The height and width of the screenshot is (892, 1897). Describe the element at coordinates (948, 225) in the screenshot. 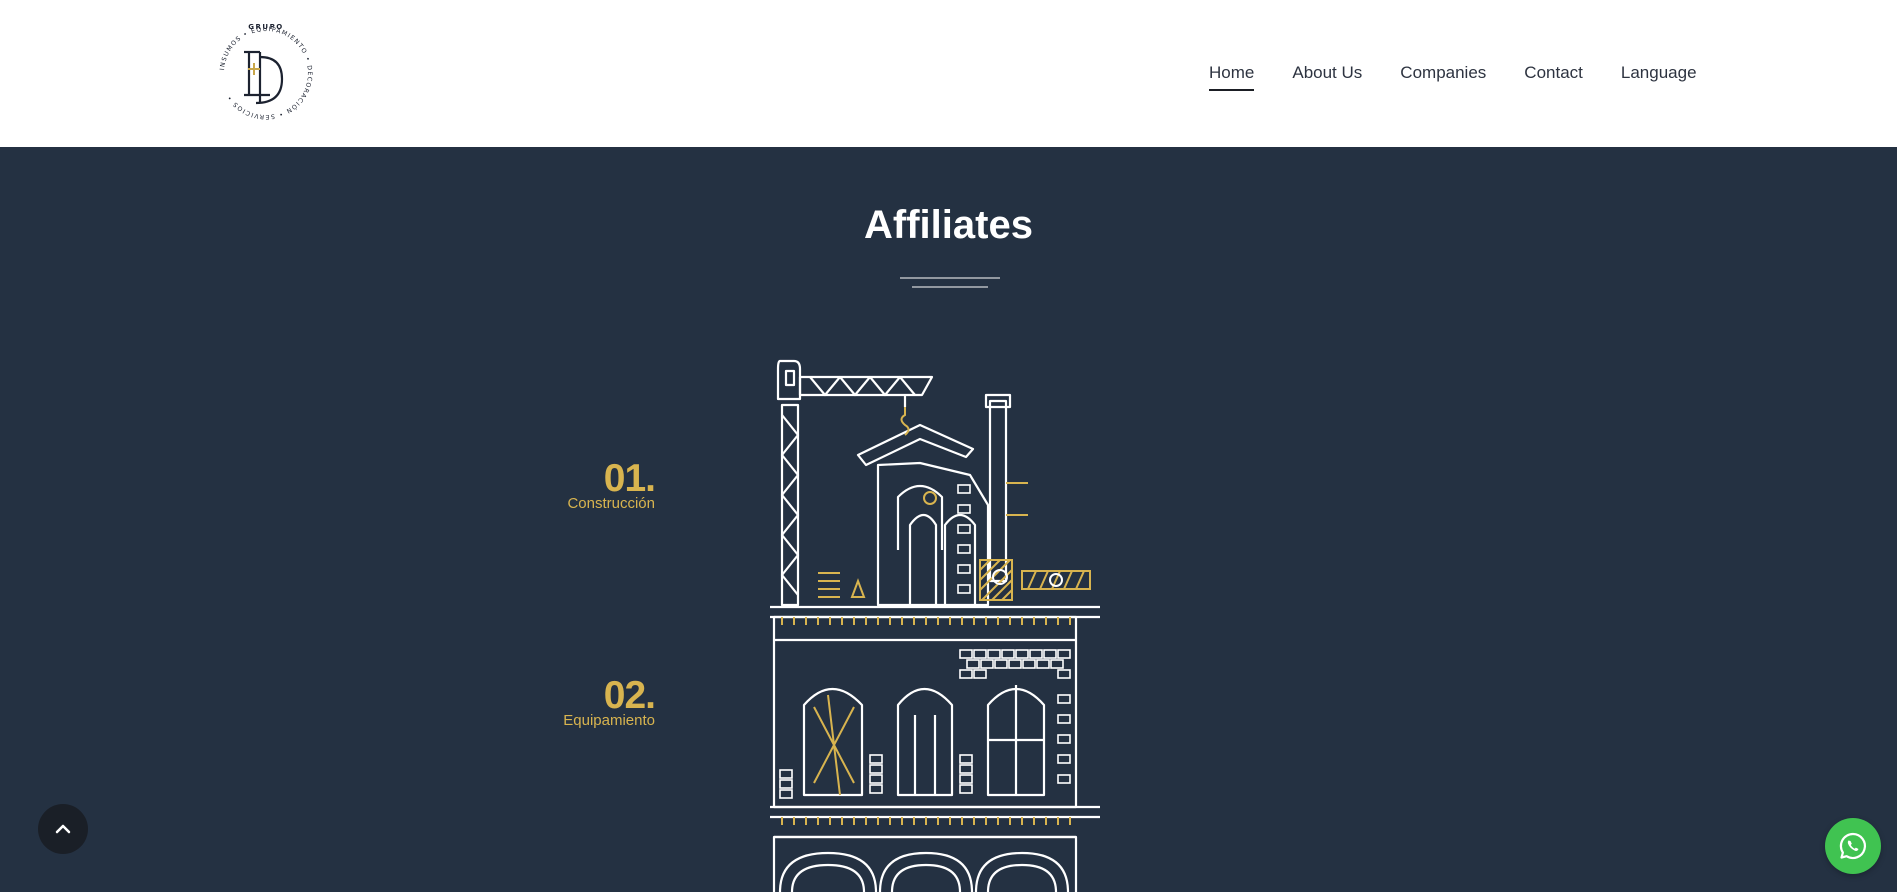

I see `section-title: Affiliates` at that location.